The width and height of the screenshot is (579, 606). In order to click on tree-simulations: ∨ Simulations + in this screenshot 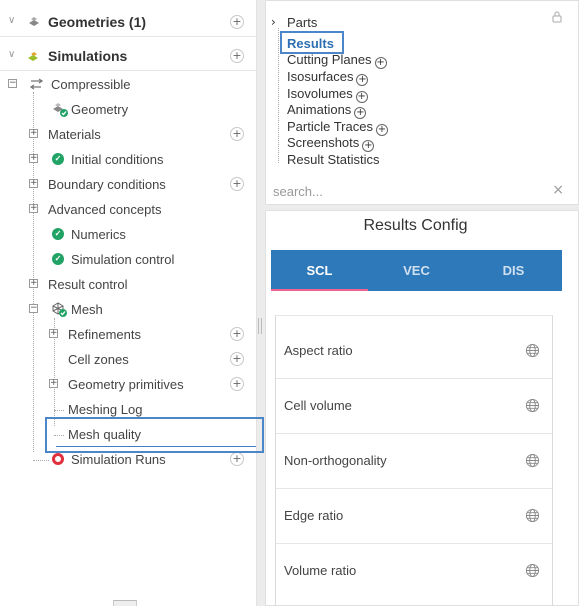, I will do `click(128, 56)`.